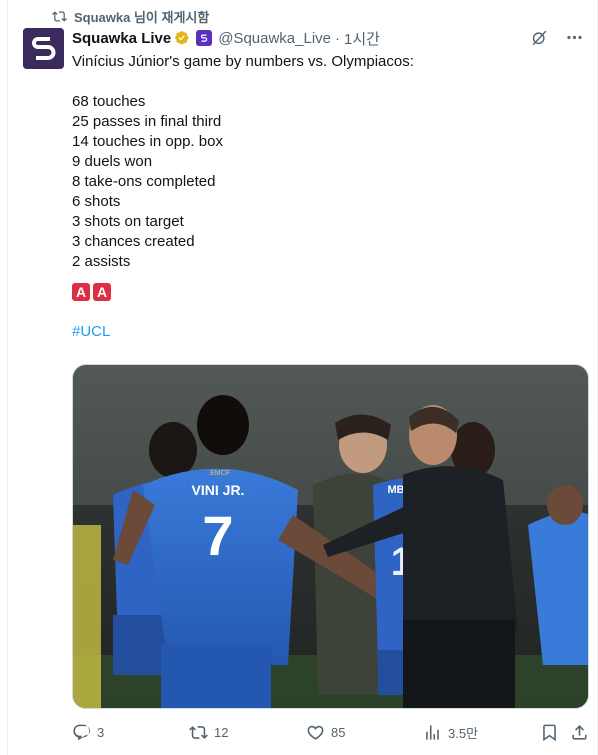  I want to click on views-chart-icon, so click(432, 732).